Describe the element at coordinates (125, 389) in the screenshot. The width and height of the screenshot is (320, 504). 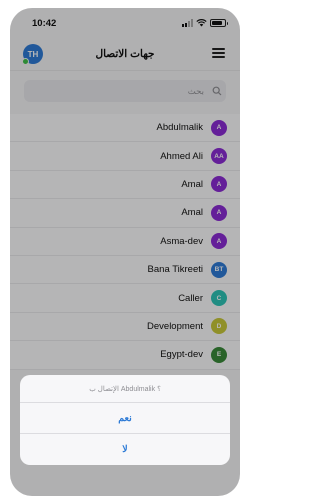
I see `sheet-message: الإتصال ب Abdulmalik ؟` at that location.